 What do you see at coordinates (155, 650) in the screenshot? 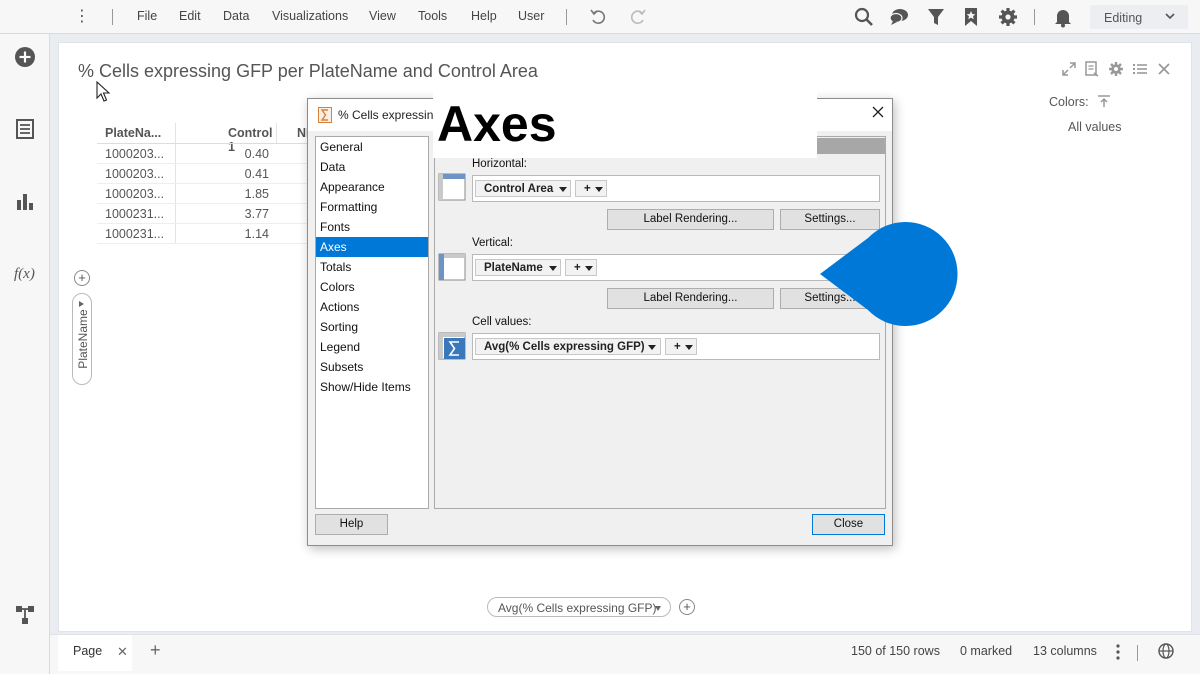
I see `add-page-button: +` at bounding box center [155, 650].